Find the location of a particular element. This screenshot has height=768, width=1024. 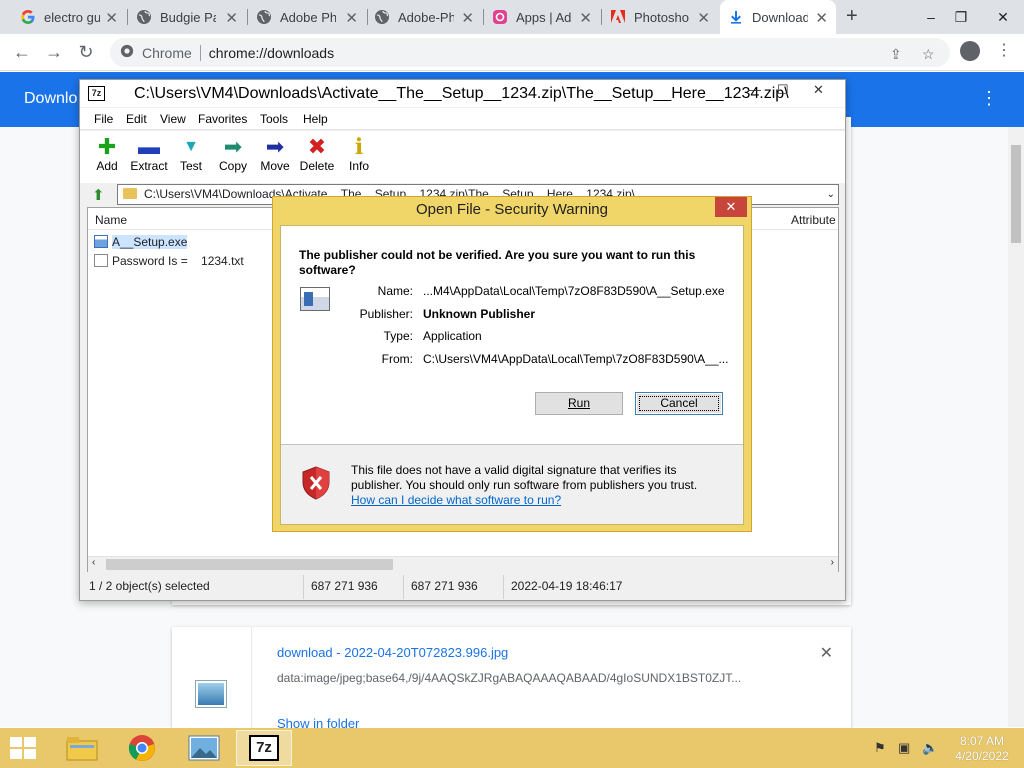

taskbar-file-explorer is located at coordinates (82, 748).